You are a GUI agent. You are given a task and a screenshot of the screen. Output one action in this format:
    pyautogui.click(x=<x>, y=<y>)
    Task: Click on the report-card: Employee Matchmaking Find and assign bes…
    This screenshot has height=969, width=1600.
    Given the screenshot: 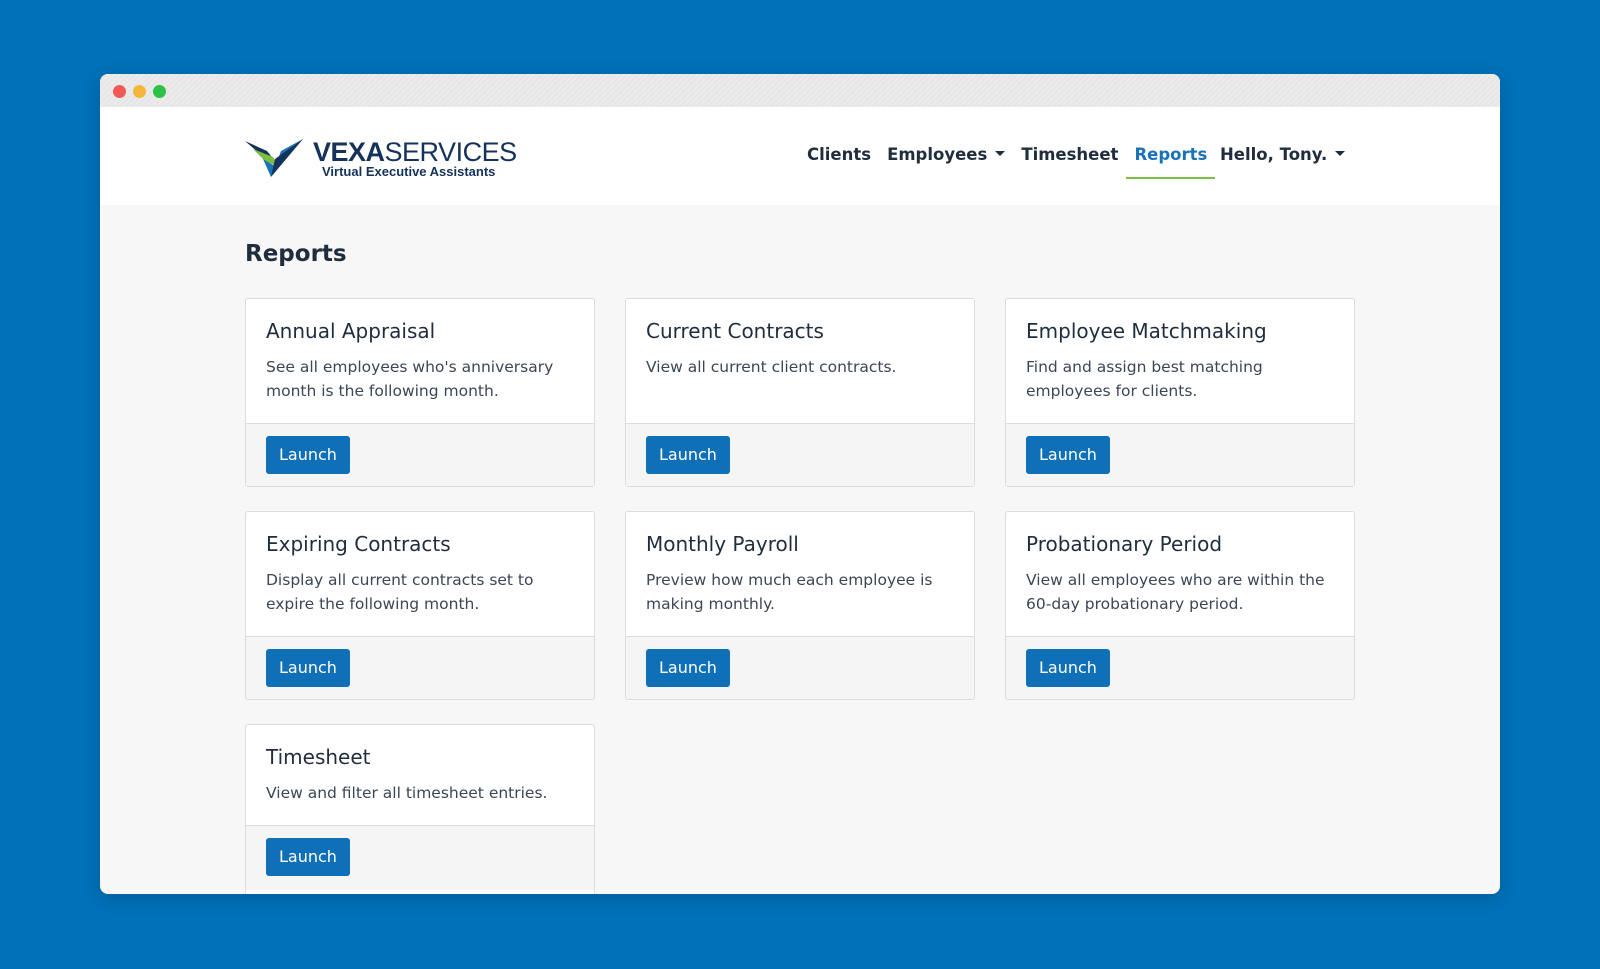 What is the action you would take?
    pyautogui.click(x=1180, y=392)
    